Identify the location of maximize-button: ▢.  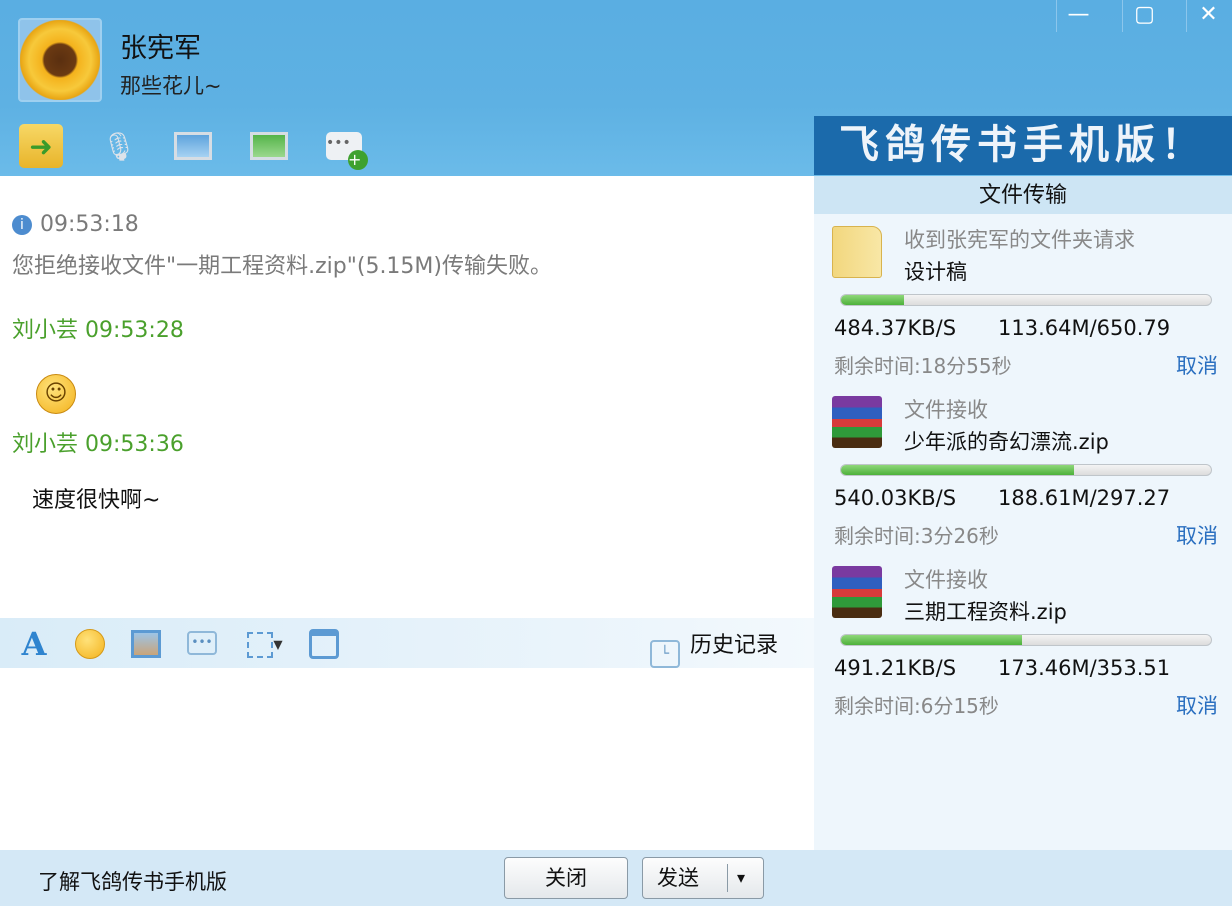
(1144, 16).